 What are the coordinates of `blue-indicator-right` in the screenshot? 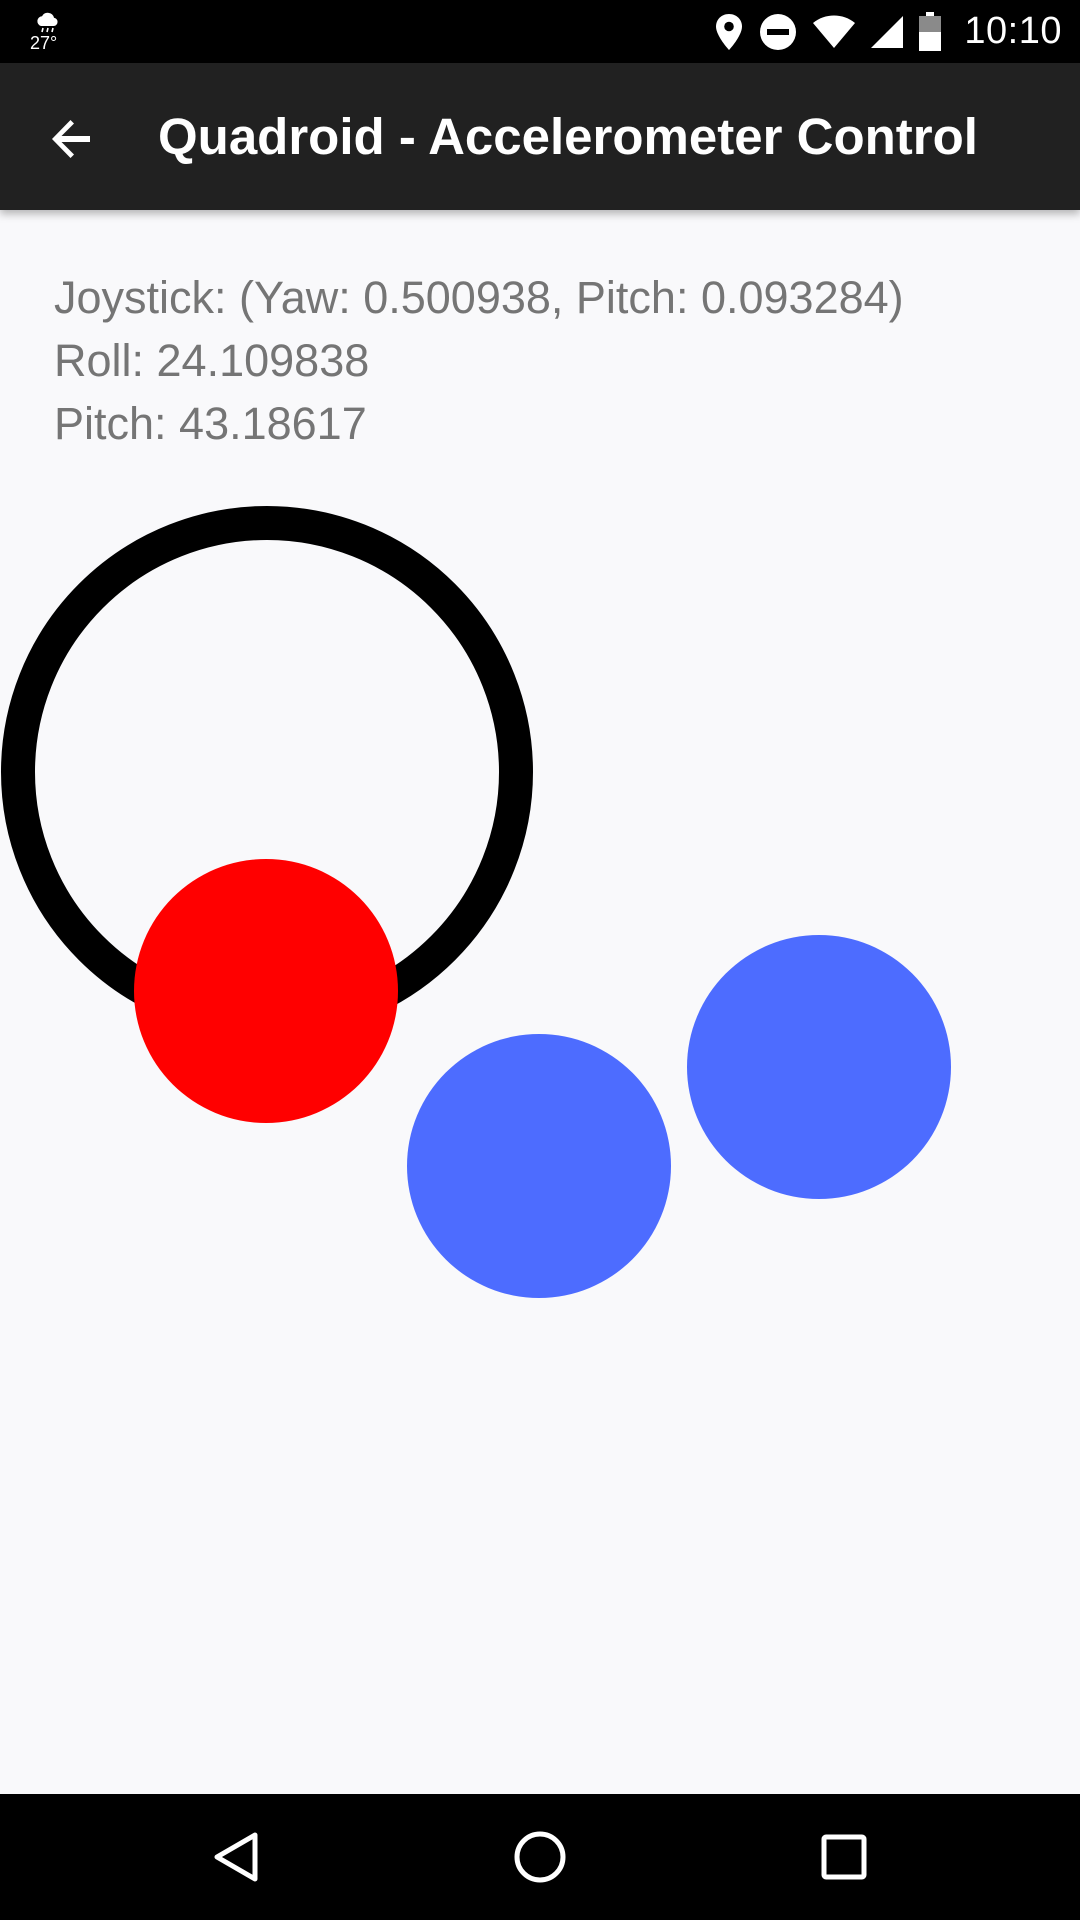 It's located at (819, 1067).